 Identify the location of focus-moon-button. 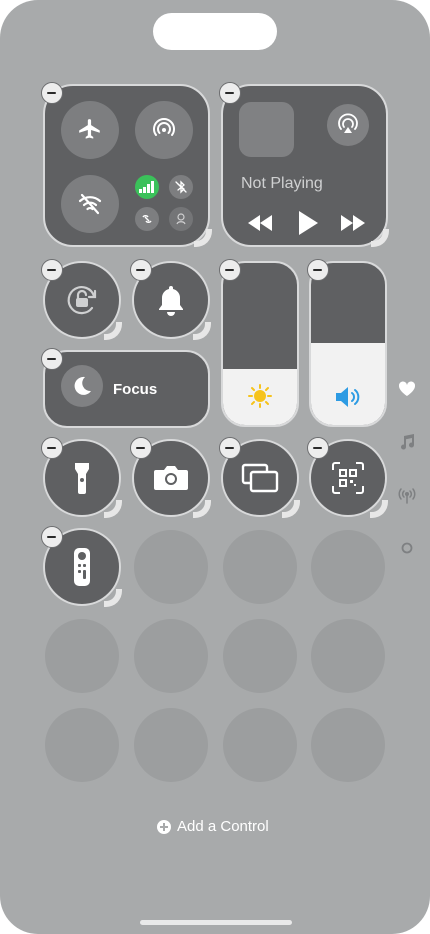
(82, 386).